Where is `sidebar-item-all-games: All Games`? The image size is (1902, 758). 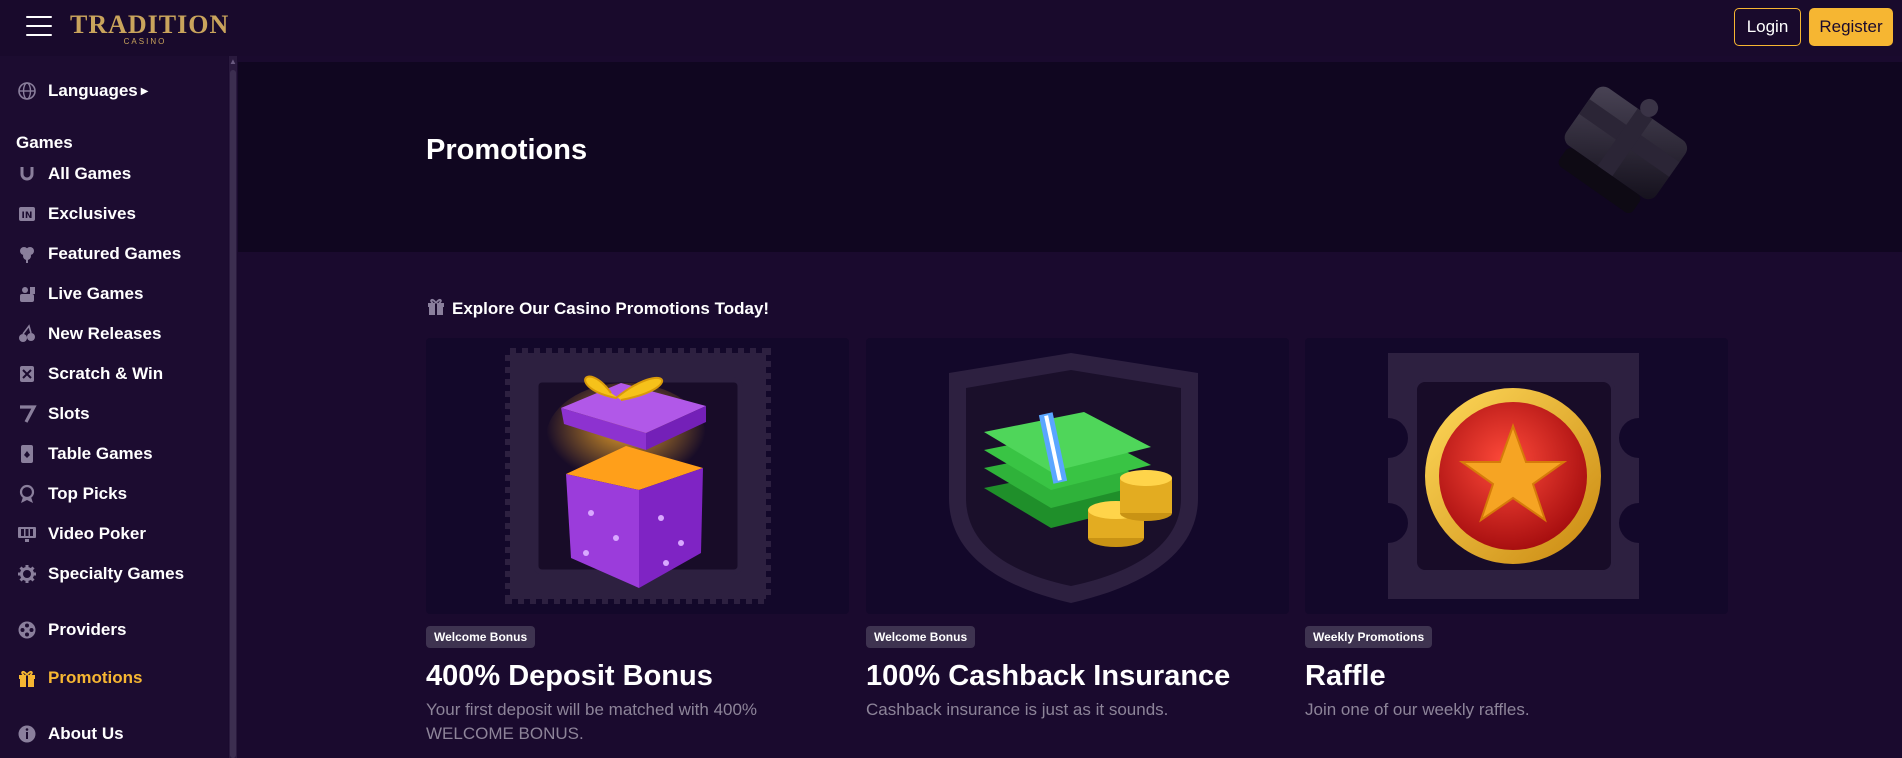
sidebar-item-all-games: All Games is located at coordinates (116, 174).